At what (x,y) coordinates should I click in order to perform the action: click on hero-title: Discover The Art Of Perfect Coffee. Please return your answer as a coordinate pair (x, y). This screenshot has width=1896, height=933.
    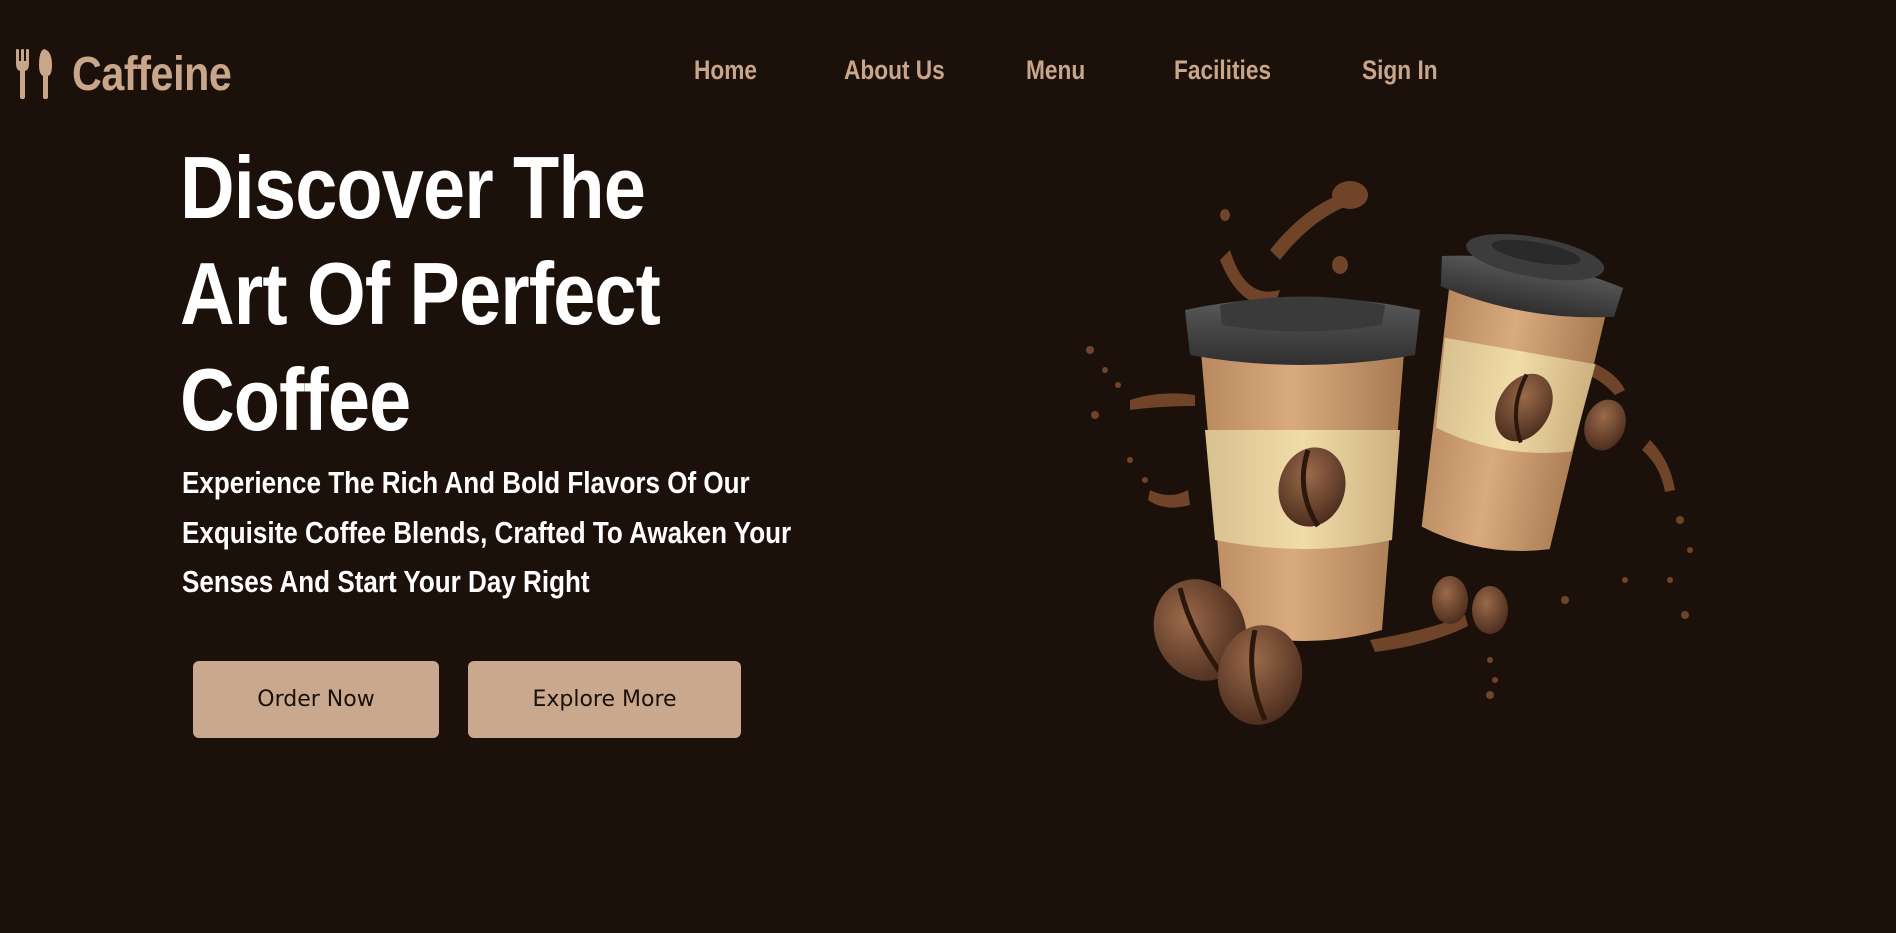
    Looking at the image, I should click on (446, 294).